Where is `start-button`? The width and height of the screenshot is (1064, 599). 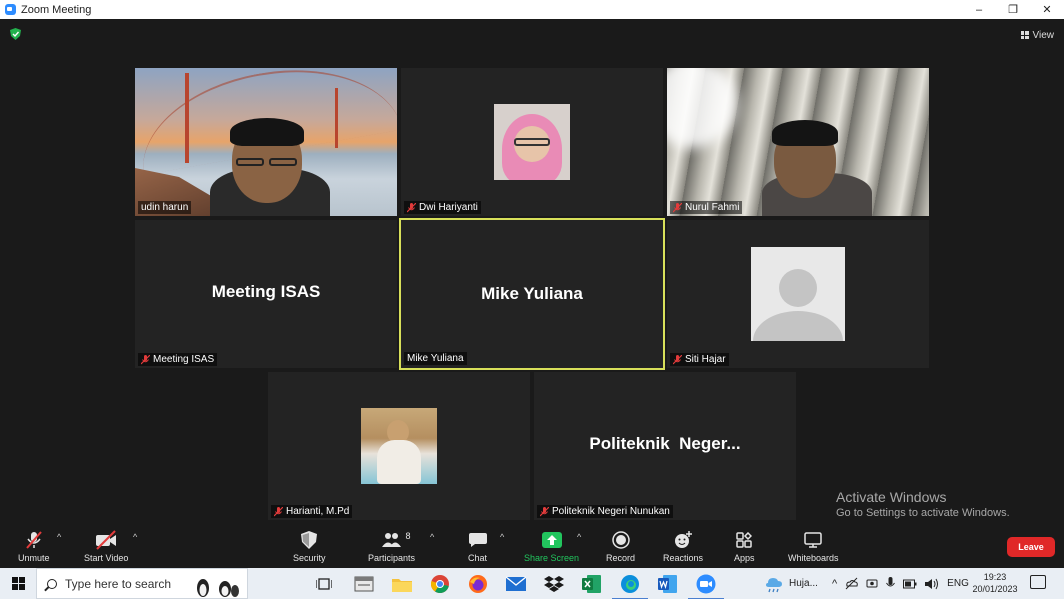
start-button is located at coordinates (18, 583).